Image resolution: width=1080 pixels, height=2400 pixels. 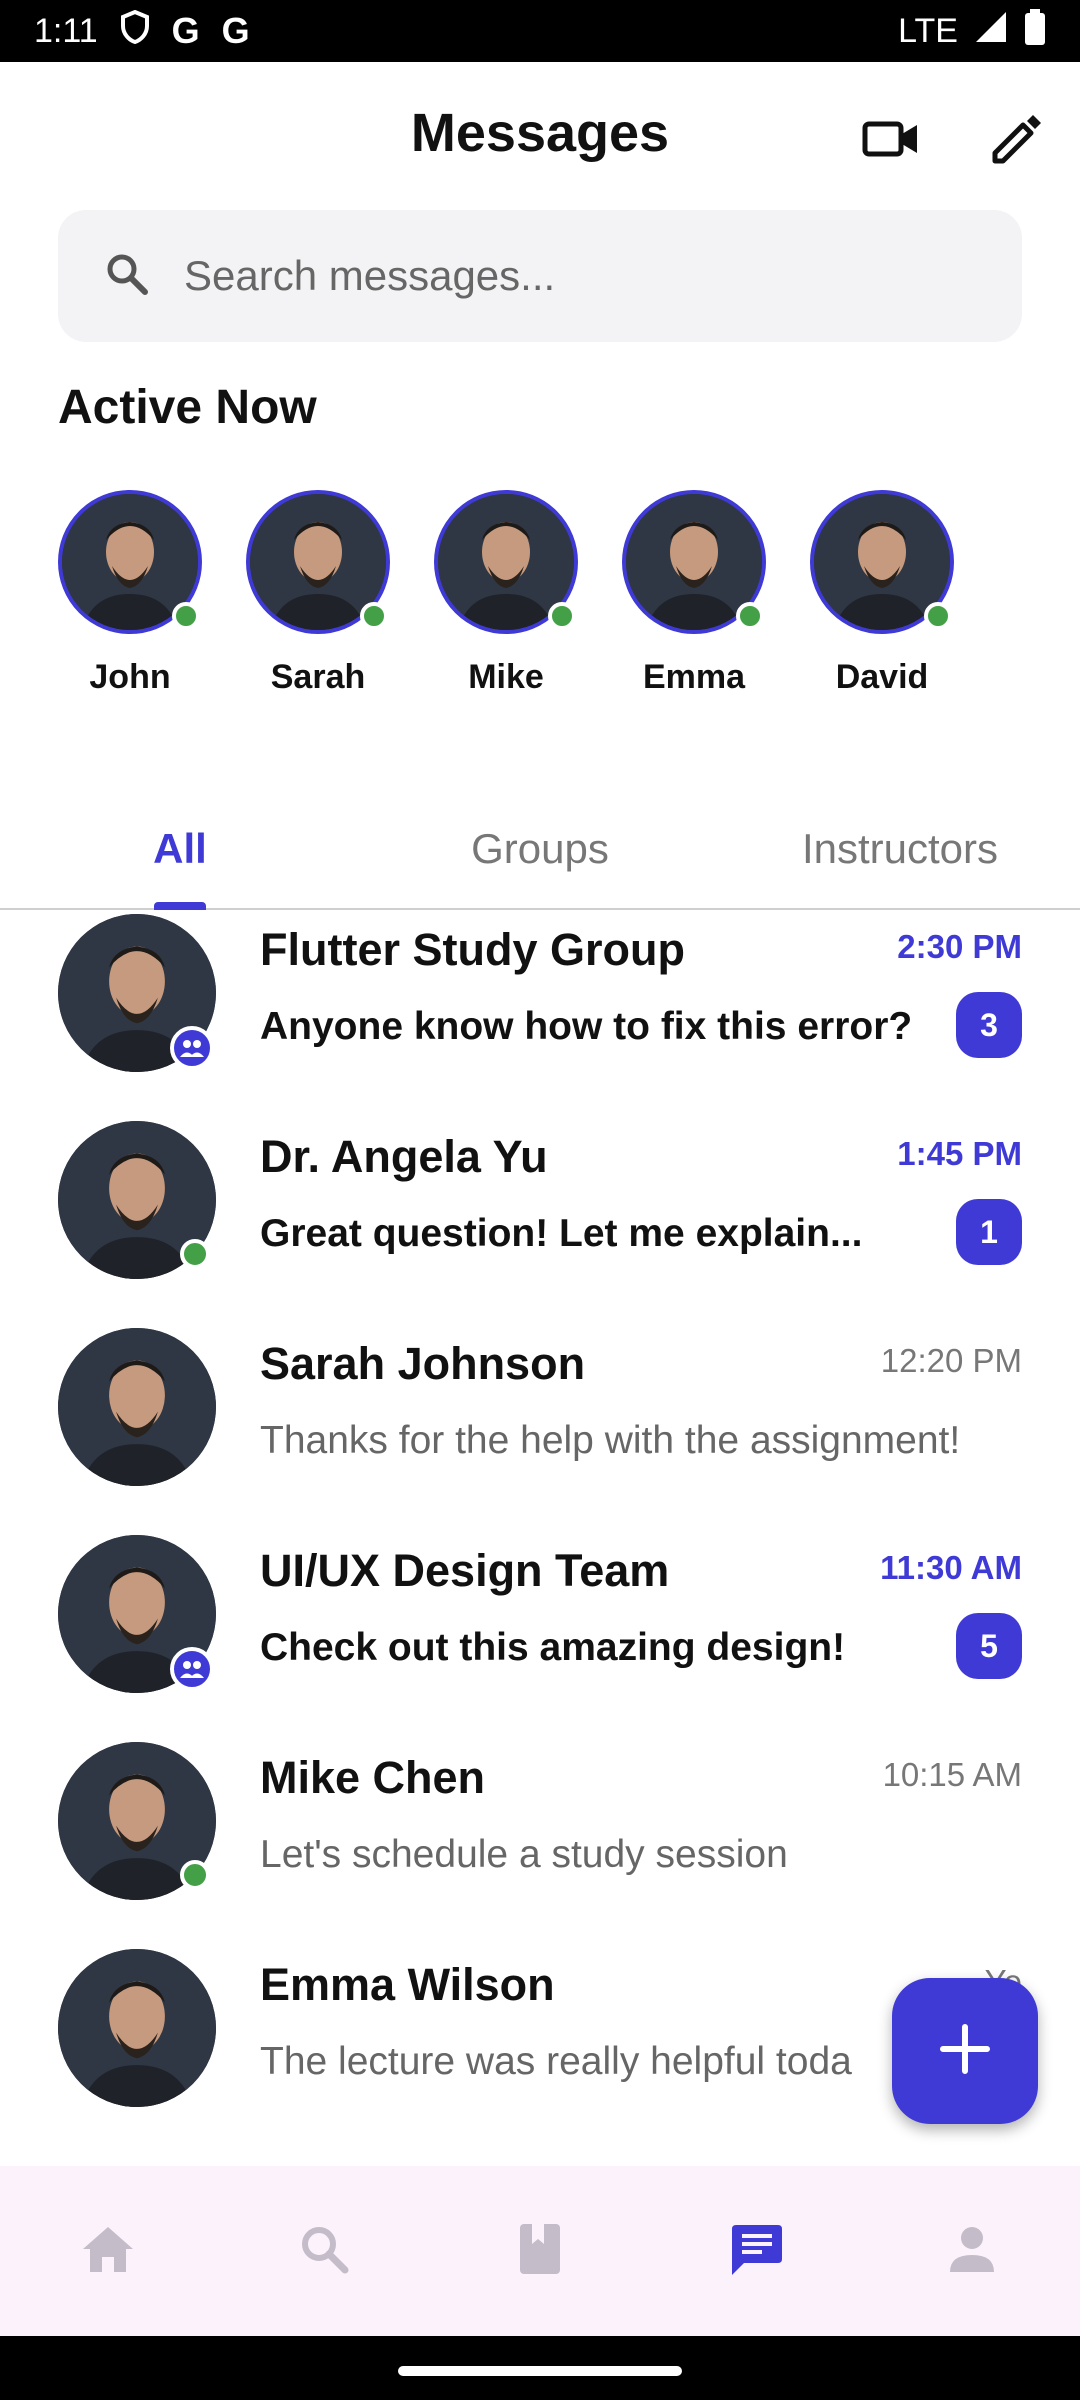 I want to click on battery-icon, so click(x=1035, y=31).